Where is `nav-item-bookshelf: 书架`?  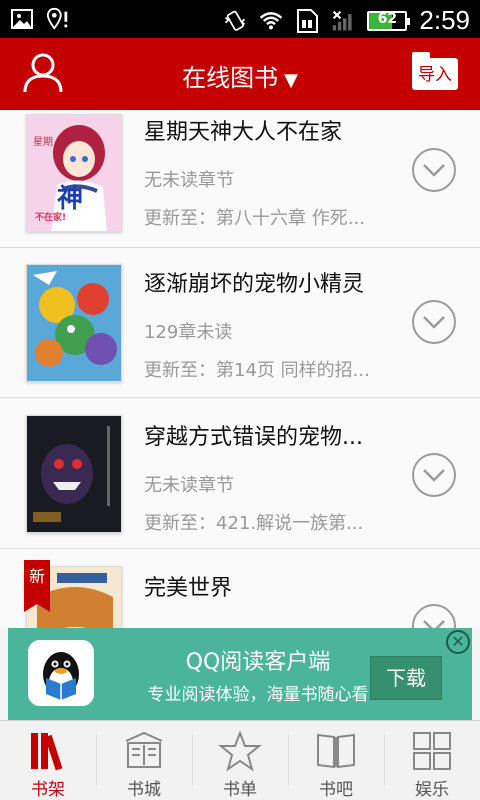
nav-item-bookshelf: 书架 is located at coordinates (48, 760).